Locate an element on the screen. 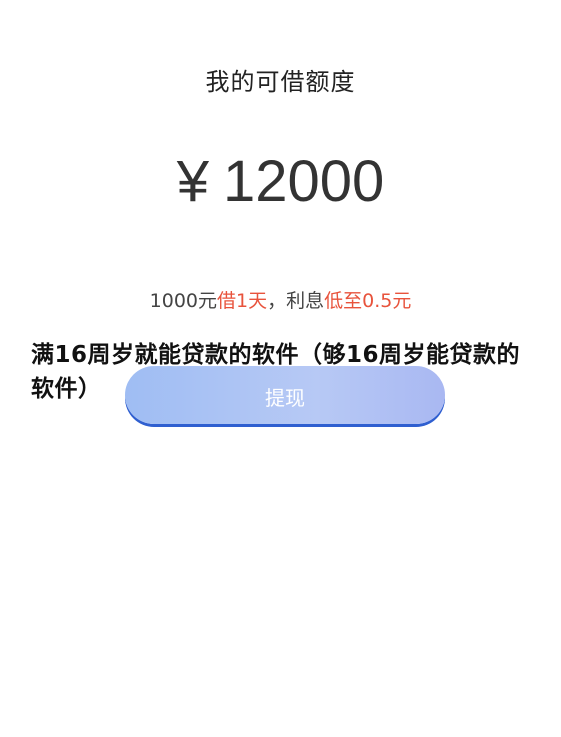 Image resolution: width=561 pixels, height=737 pixels. interest-rate-info: 1000元借1天，利息低至0.5元 is located at coordinates (280, 299).